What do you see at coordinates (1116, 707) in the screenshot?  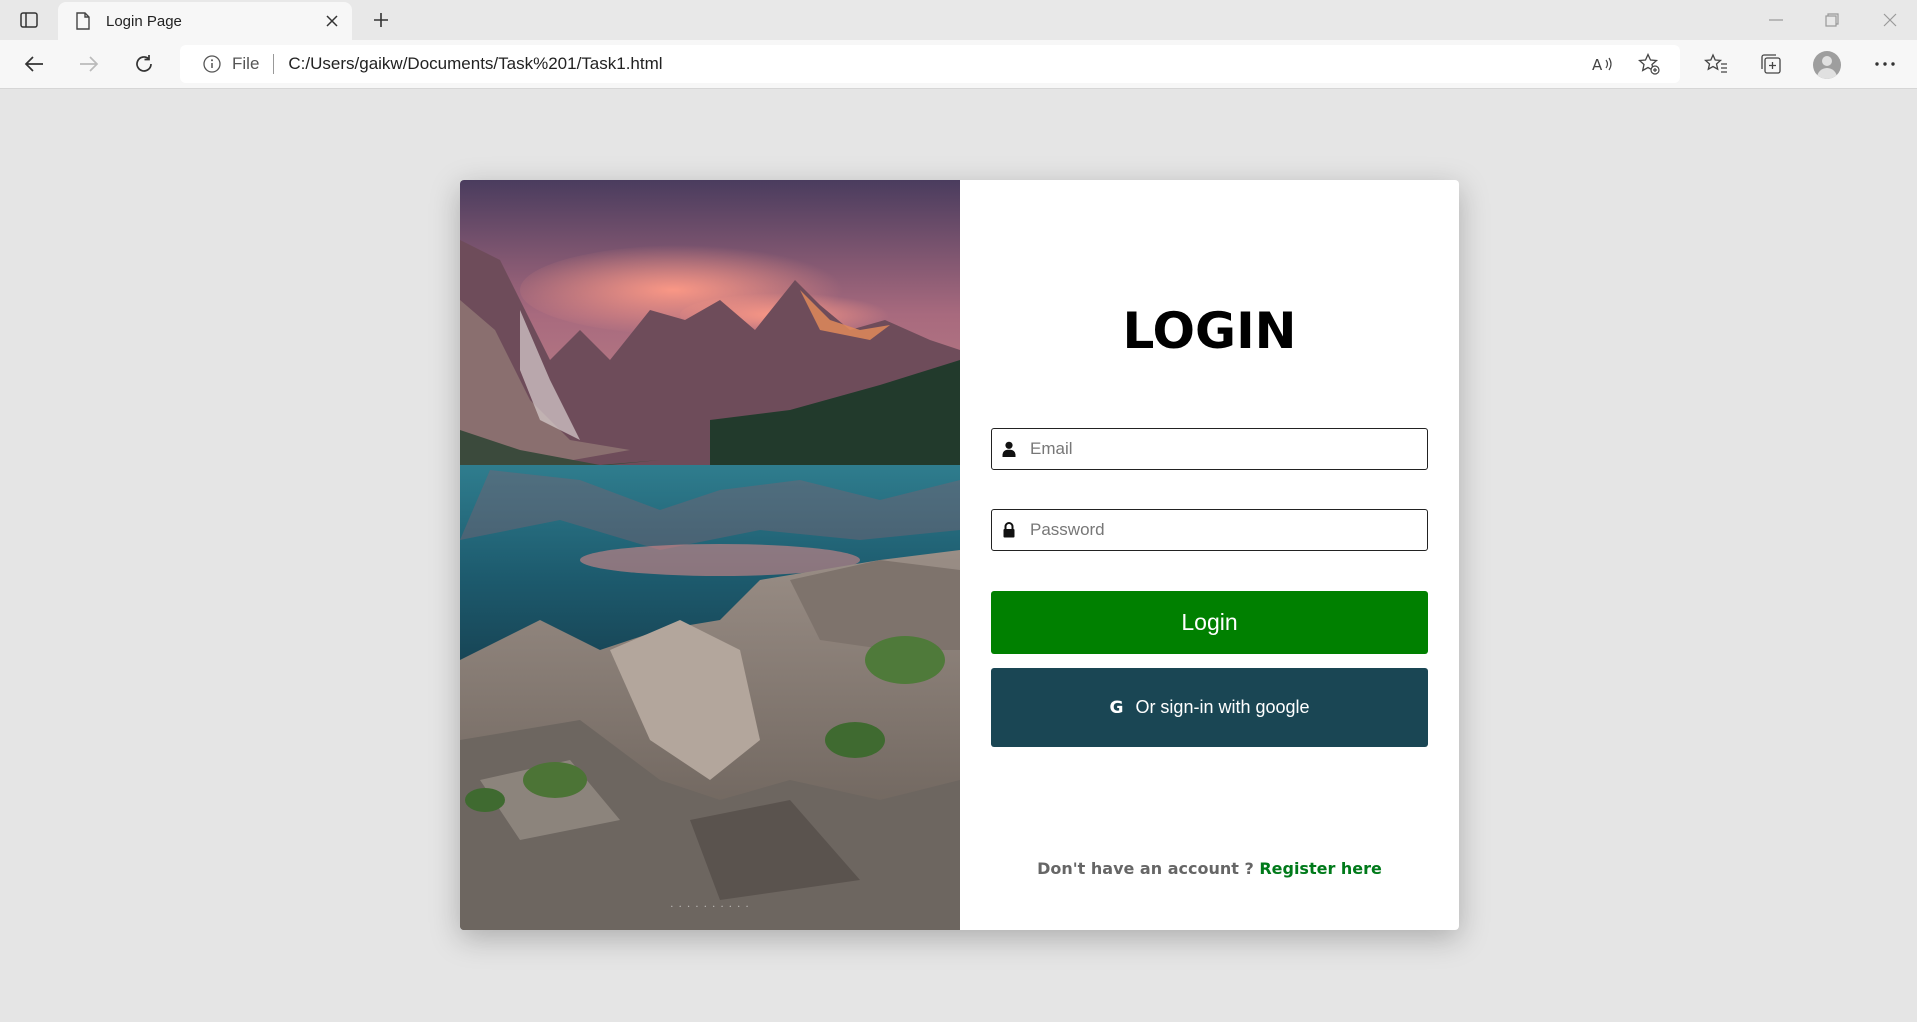 I see `google-icon: G` at bounding box center [1116, 707].